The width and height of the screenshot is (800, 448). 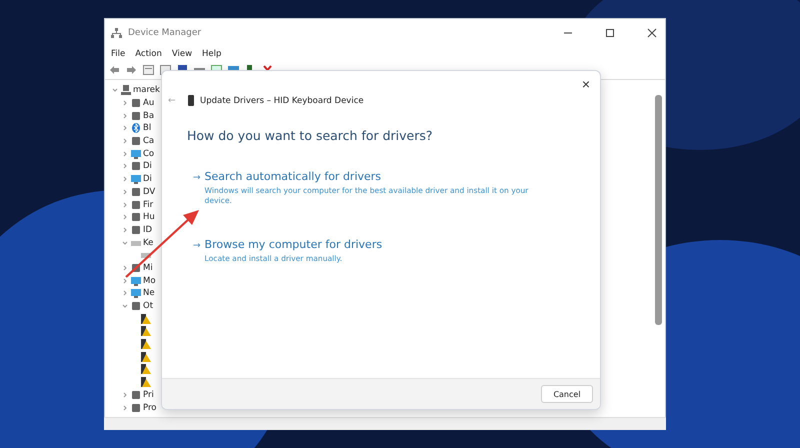 I want to click on tree-item: DV, so click(x=149, y=191).